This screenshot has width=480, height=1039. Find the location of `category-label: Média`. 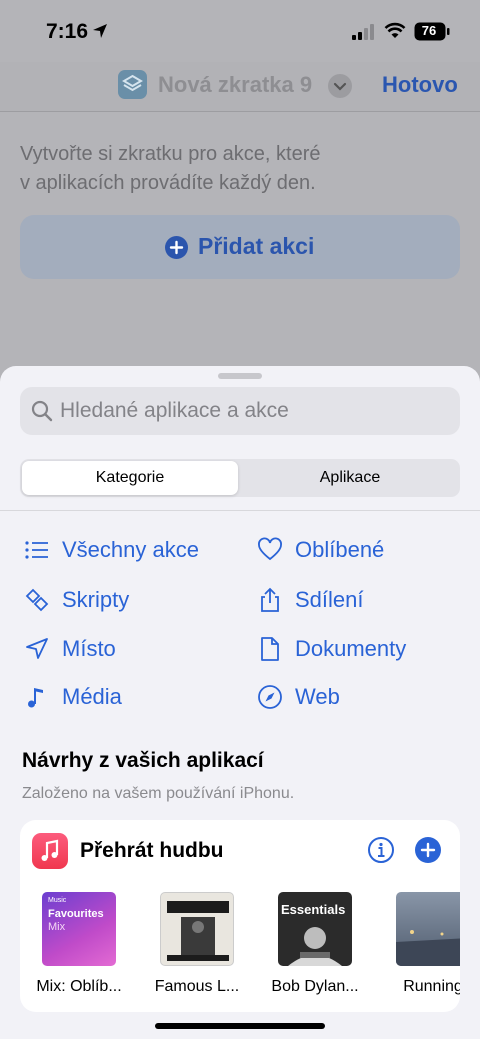

category-label: Média is located at coordinates (92, 696).